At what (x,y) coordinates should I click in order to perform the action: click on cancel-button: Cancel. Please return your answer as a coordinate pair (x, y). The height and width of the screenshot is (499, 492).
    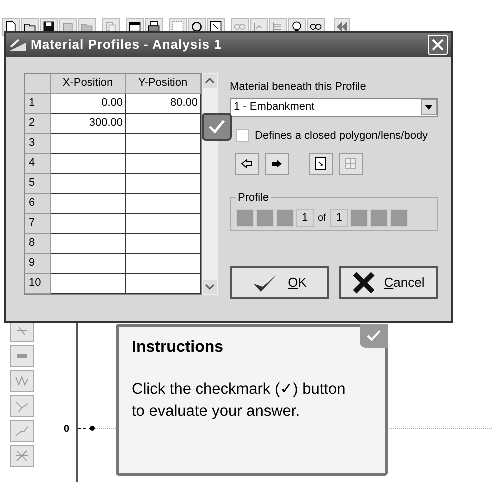
    Looking at the image, I should click on (388, 282).